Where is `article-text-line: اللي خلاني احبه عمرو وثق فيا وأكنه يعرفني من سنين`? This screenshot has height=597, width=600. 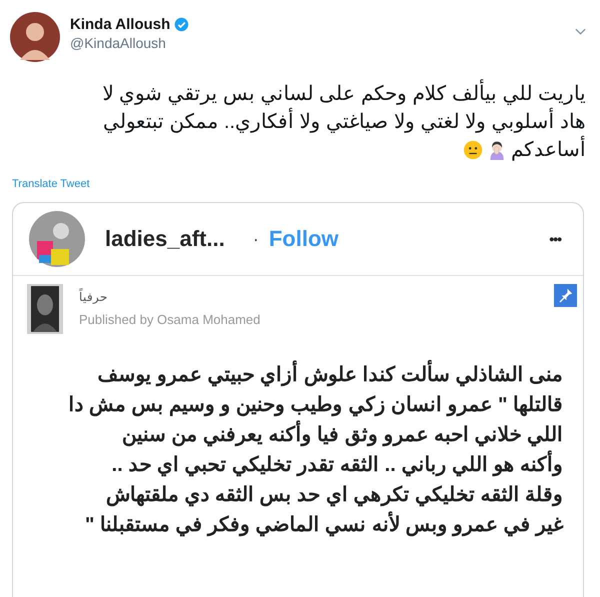
article-text-line: اللي خلاني احبه عمرو وثق فيا وأكنه يعرفني من سنين is located at coordinates (306, 435).